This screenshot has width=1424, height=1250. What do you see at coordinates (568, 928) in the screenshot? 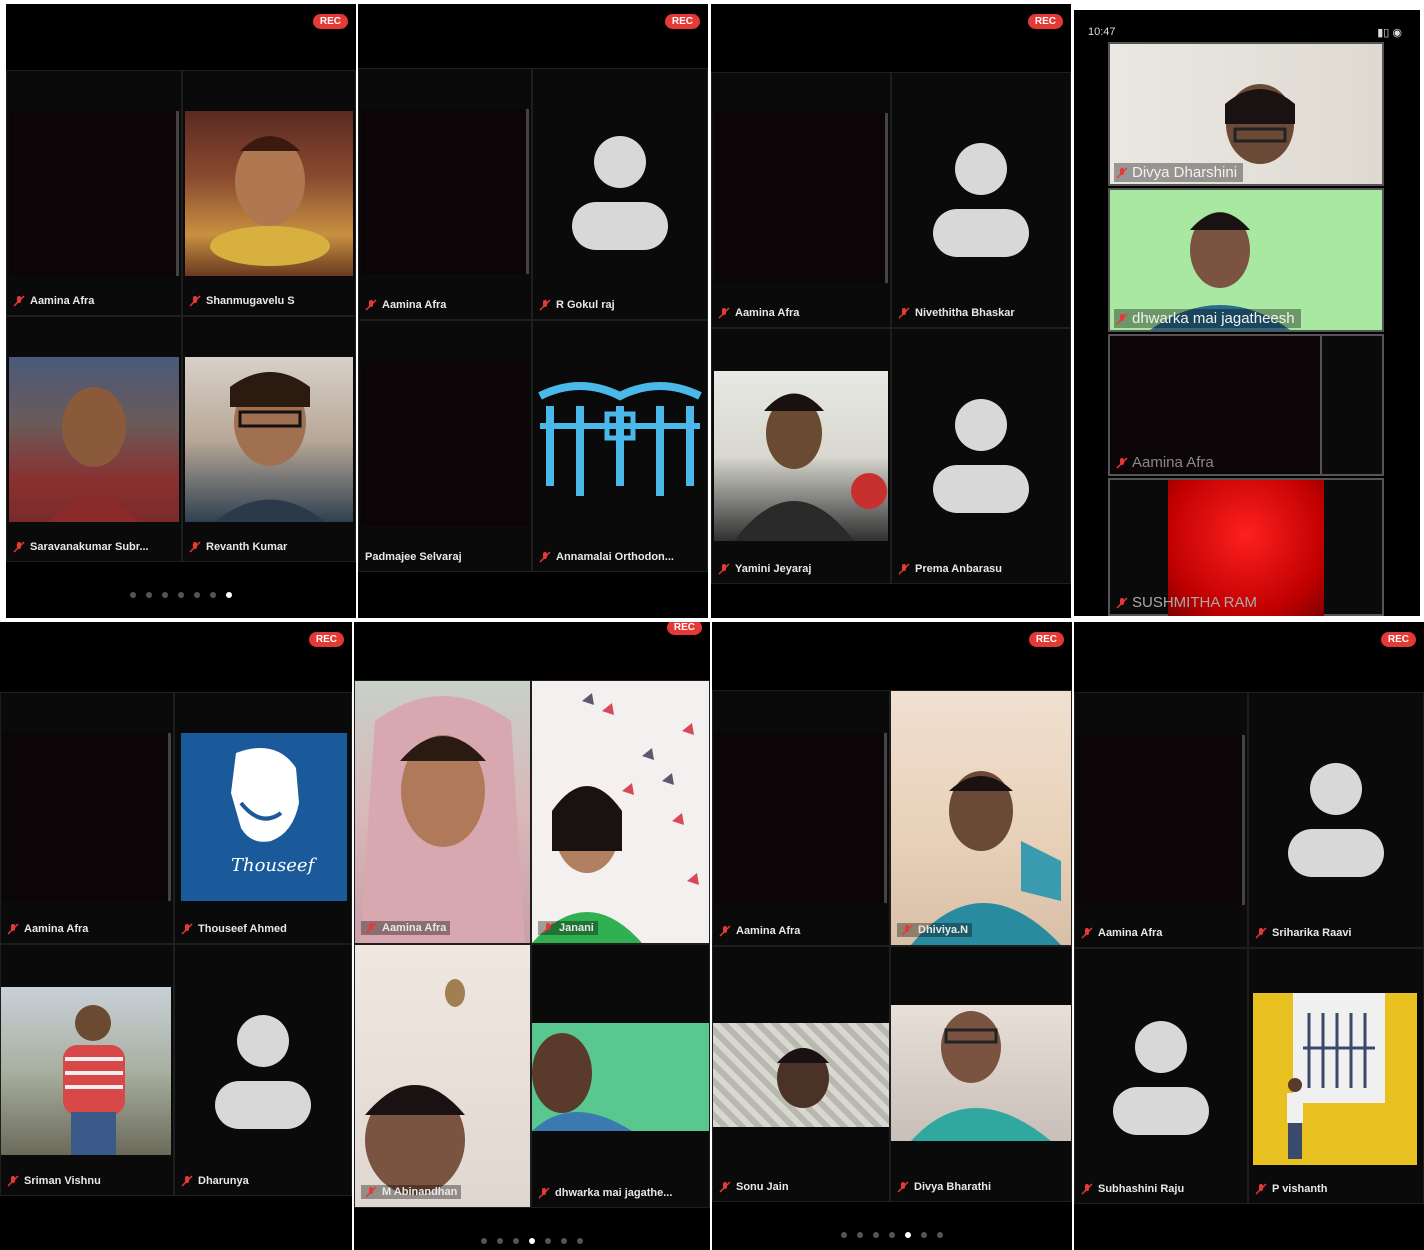
I see `participant-name: Janani` at bounding box center [568, 928].